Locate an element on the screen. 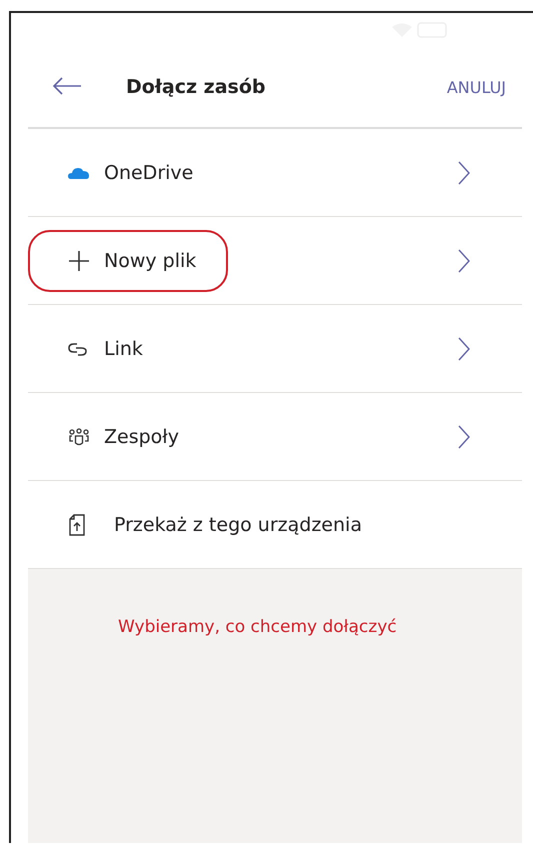 The height and width of the screenshot is (845, 533). item-label: OneDrive is located at coordinates (149, 173).